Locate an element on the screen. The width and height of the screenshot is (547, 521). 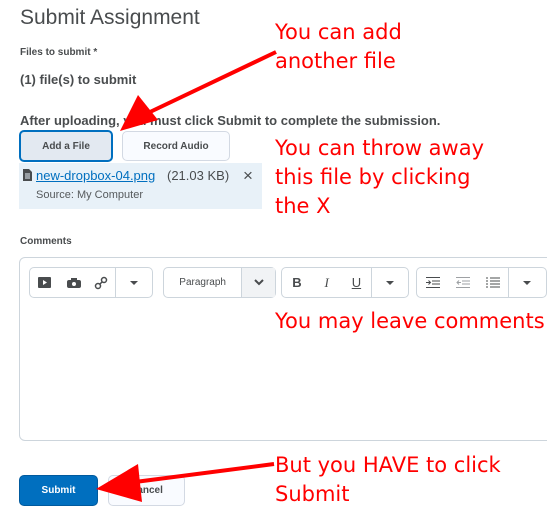
remove-file-icon: × is located at coordinates (248, 176).